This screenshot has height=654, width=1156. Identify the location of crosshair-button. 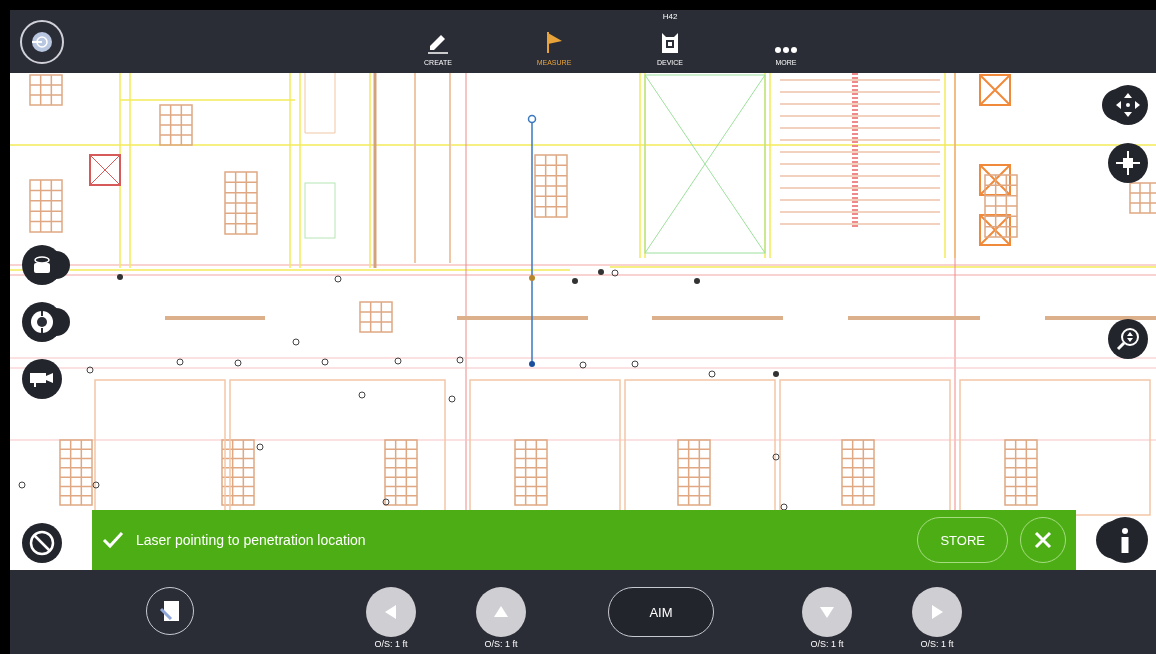
(1128, 163).